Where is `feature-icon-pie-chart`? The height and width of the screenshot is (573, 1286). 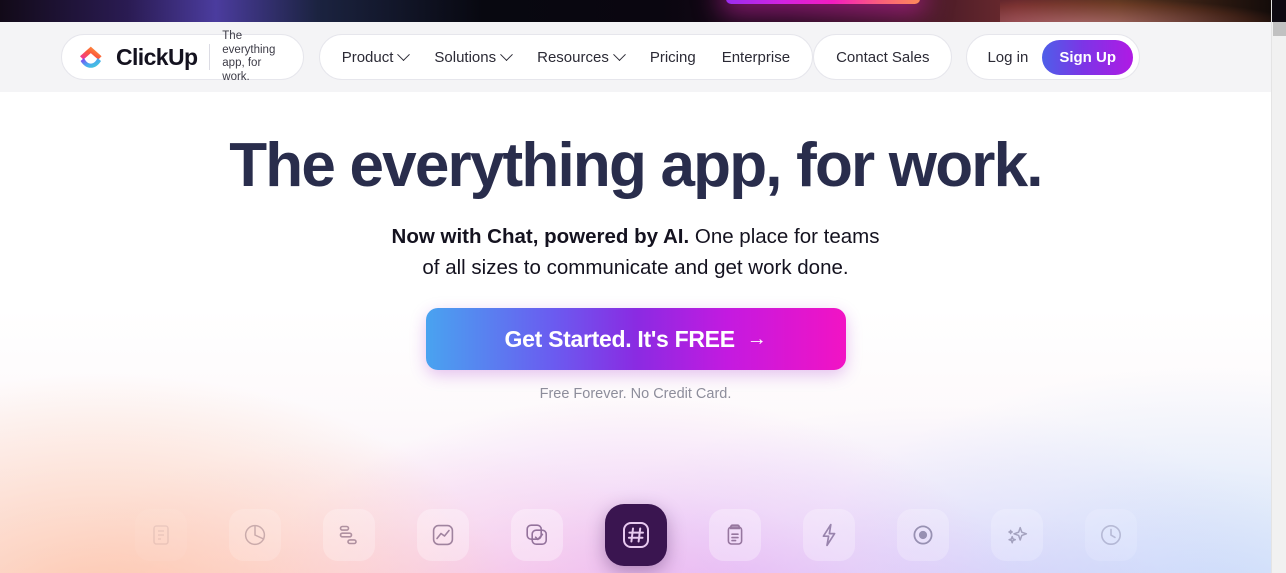
feature-icon-pie-chart is located at coordinates (254, 535).